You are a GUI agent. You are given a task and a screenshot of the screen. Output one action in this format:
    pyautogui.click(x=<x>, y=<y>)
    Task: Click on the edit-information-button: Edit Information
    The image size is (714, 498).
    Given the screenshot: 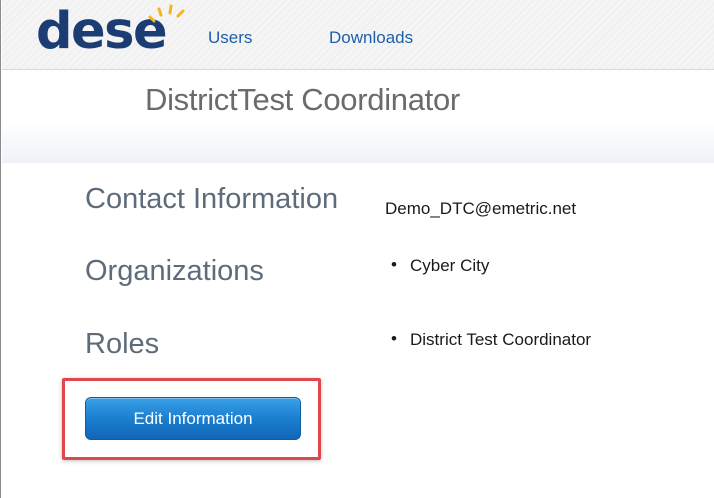 What is the action you would take?
    pyautogui.click(x=193, y=418)
    